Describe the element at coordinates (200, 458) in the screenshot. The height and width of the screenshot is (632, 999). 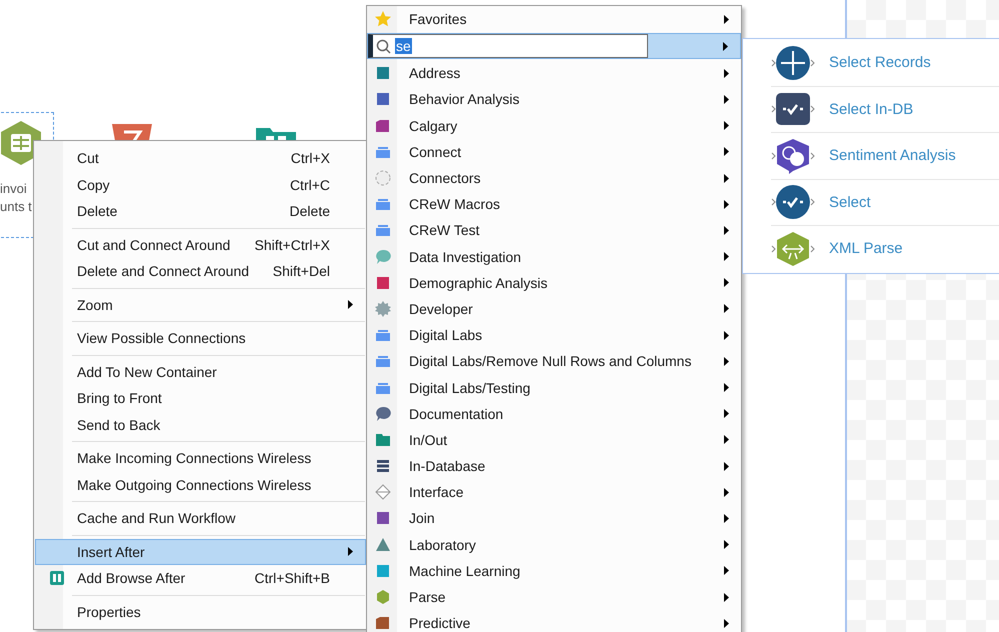
I see `menu-item: Make Incoming Connections Wireless` at that location.